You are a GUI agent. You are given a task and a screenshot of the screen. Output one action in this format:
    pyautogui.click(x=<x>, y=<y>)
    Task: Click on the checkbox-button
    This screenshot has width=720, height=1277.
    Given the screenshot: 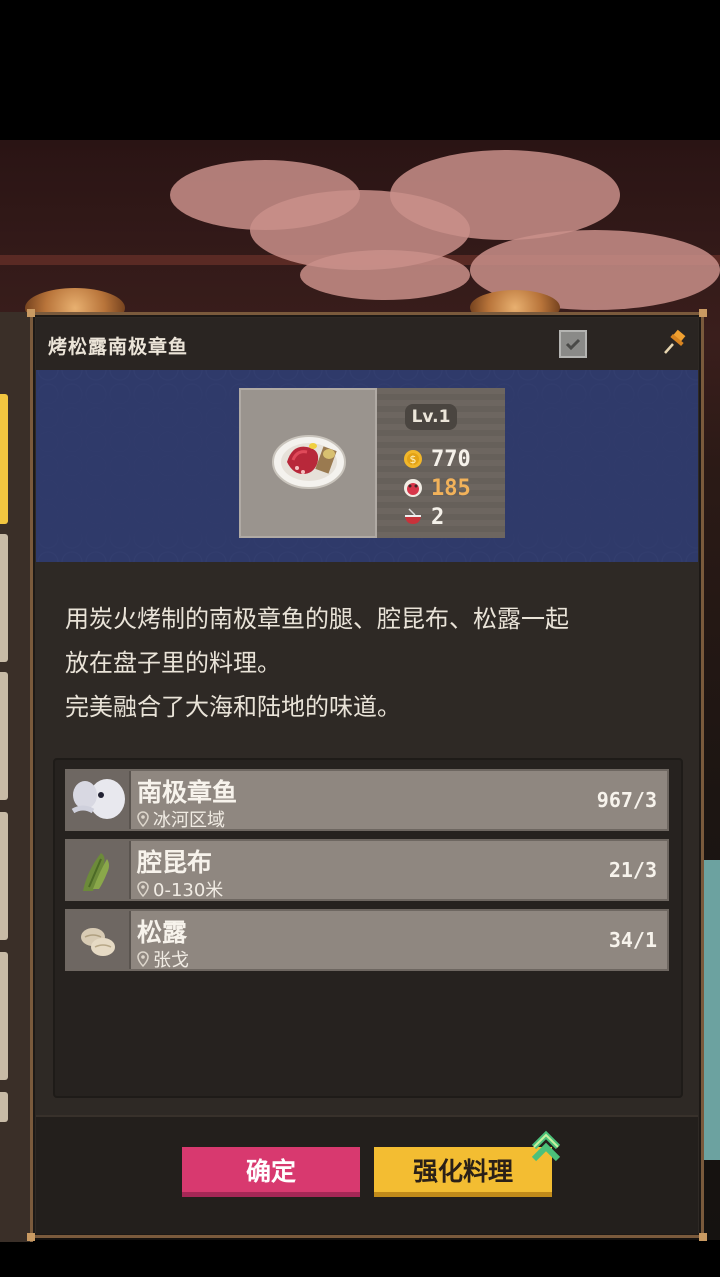 What is the action you would take?
    pyautogui.click(x=573, y=344)
    